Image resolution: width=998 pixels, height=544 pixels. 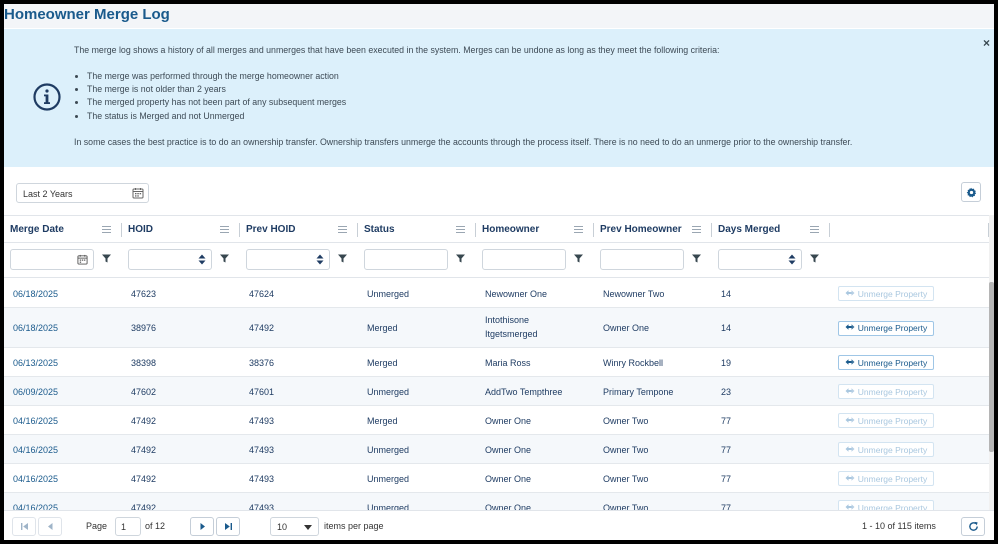 I want to click on cell-days-merged: 14, so click(x=726, y=328).